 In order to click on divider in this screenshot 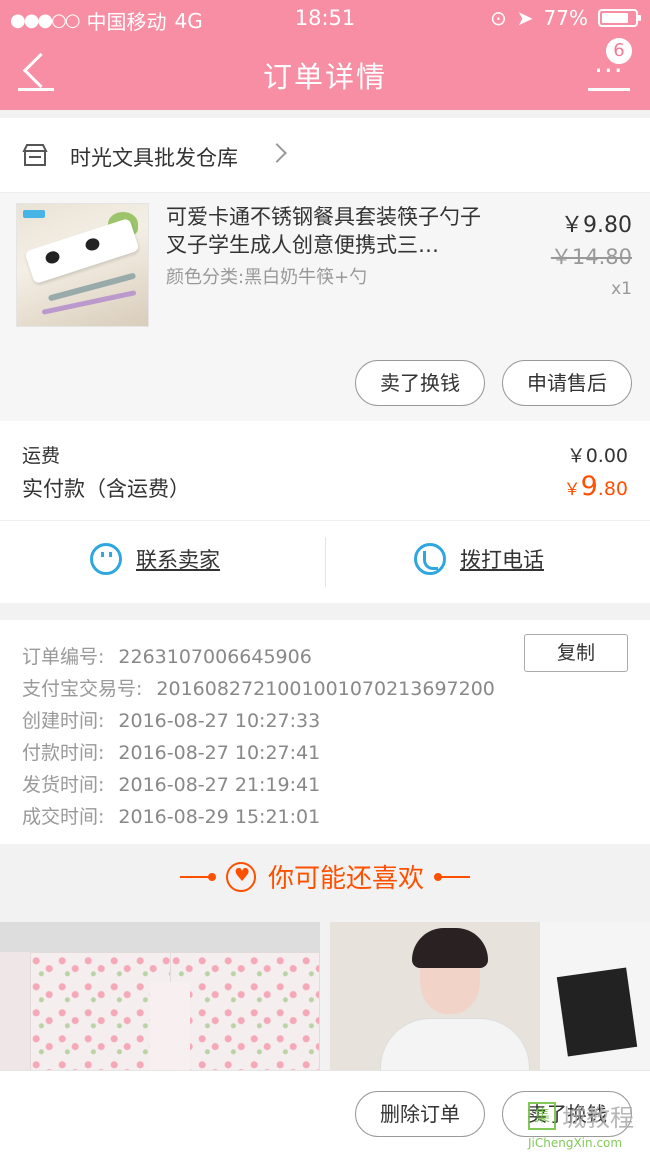, I will do `click(325, 562)`.